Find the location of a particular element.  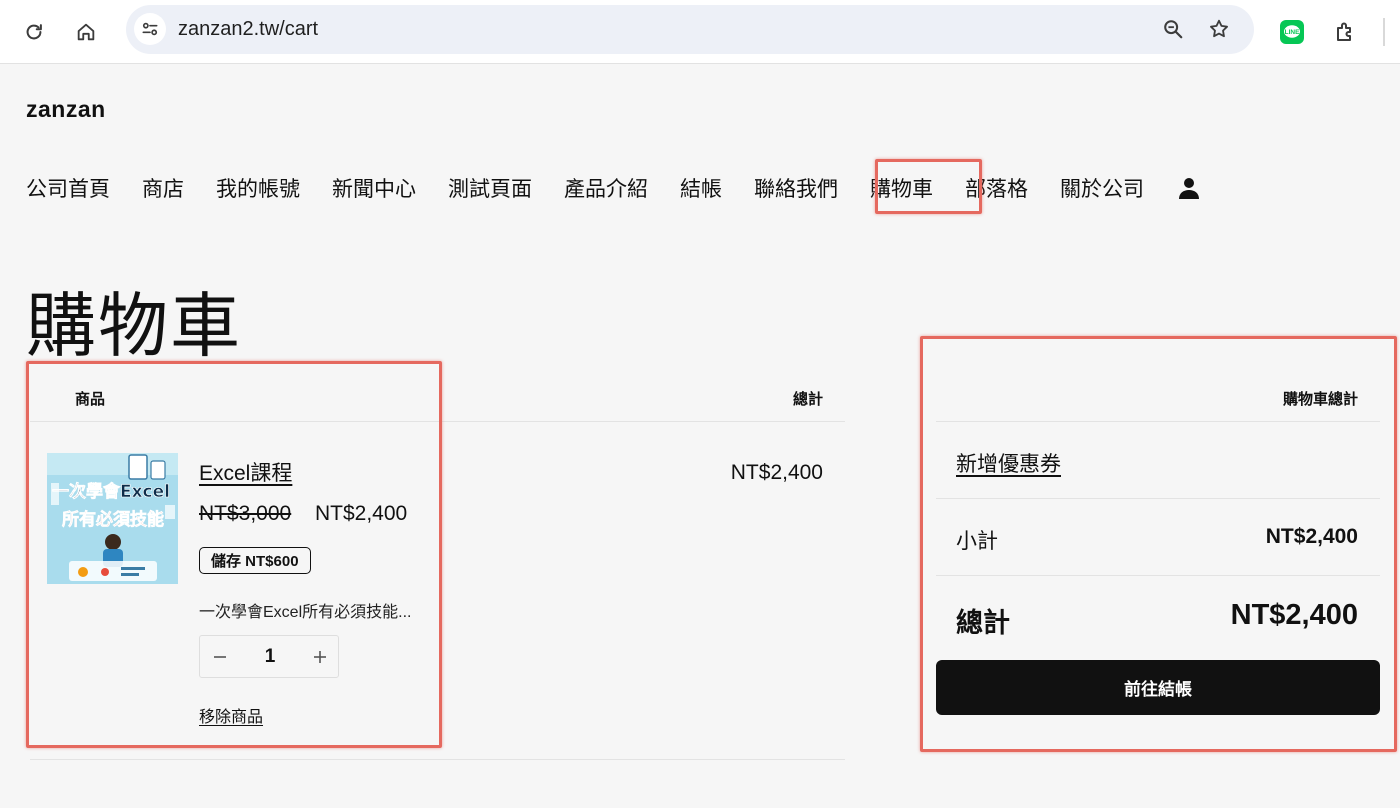

url-text: zanzan2.tw/cart is located at coordinates (248, 29).